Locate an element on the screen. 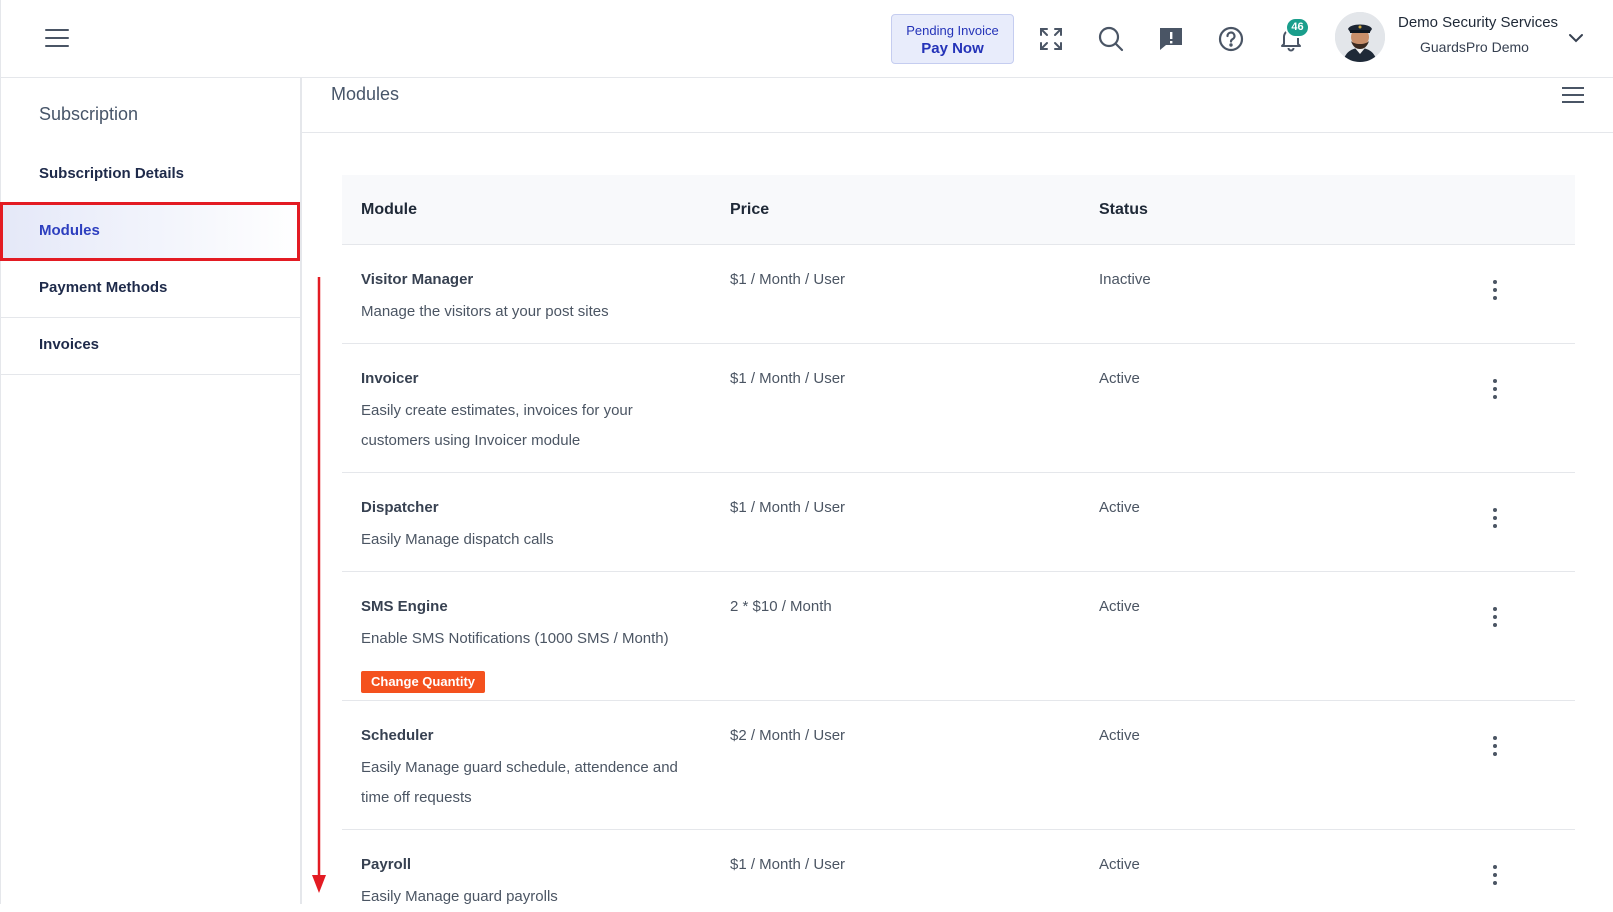  sidebar-item-label: Modules is located at coordinates (69, 230).